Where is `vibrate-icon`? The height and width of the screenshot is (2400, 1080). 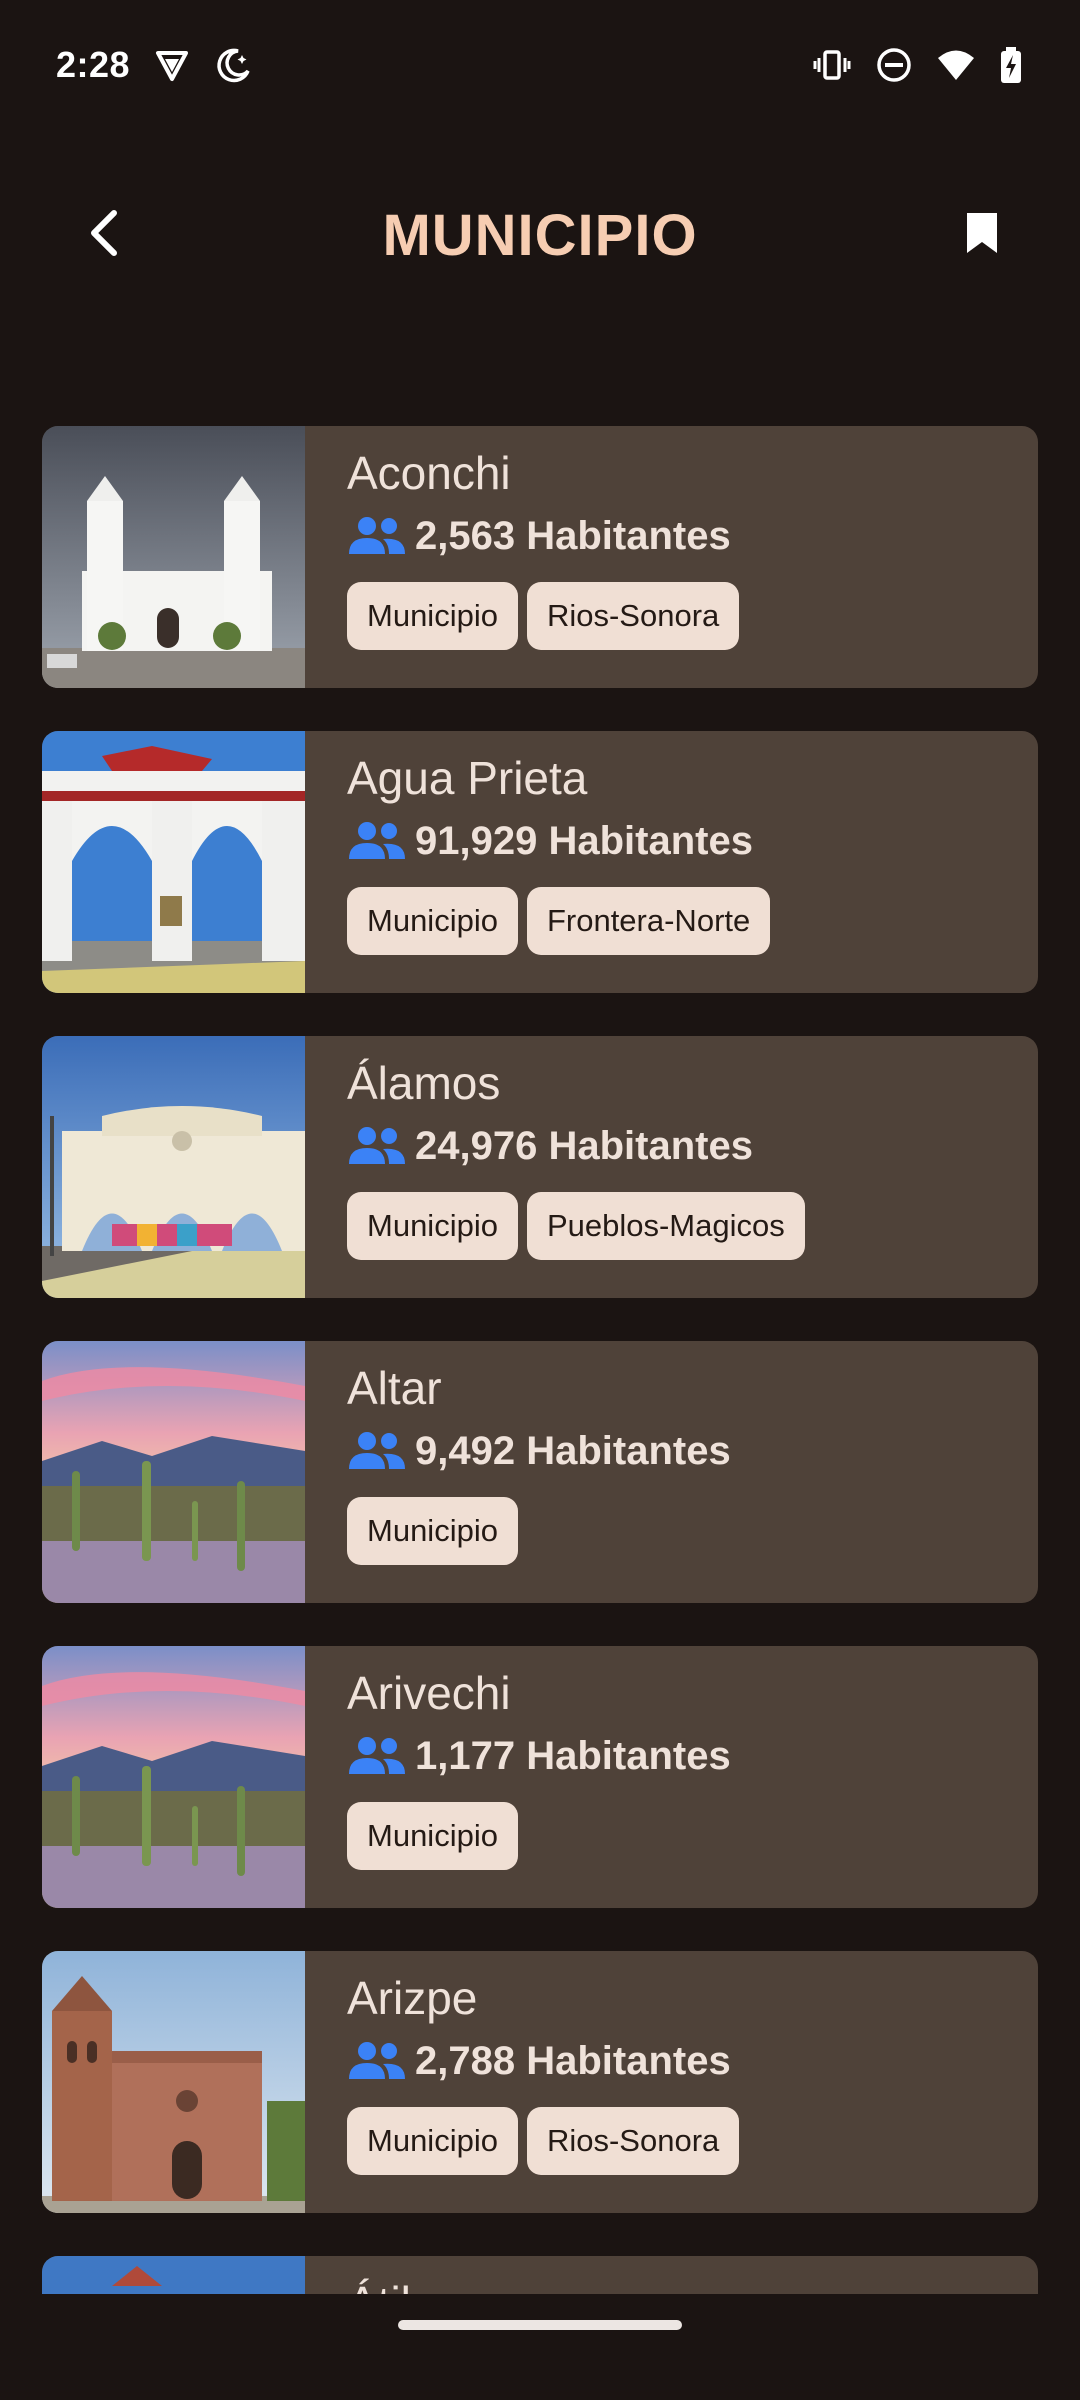
vibrate-icon is located at coordinates (832, 65).